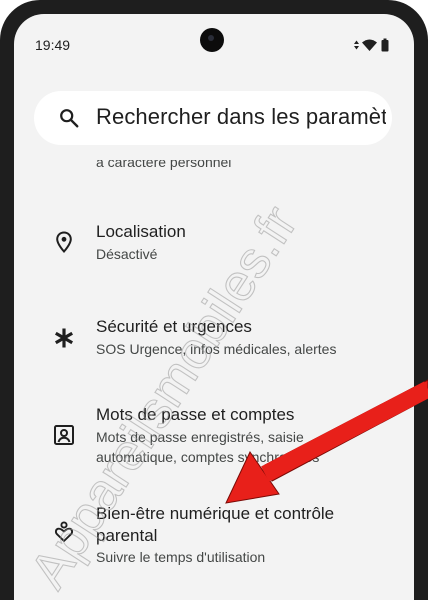 The height and width of the screenshot is (600, 428). What do you see at coordinates (164, 162) in the screenshot?
I see `partial-item-subtitle: à caractère personnel` at bounding box center [164, 162].